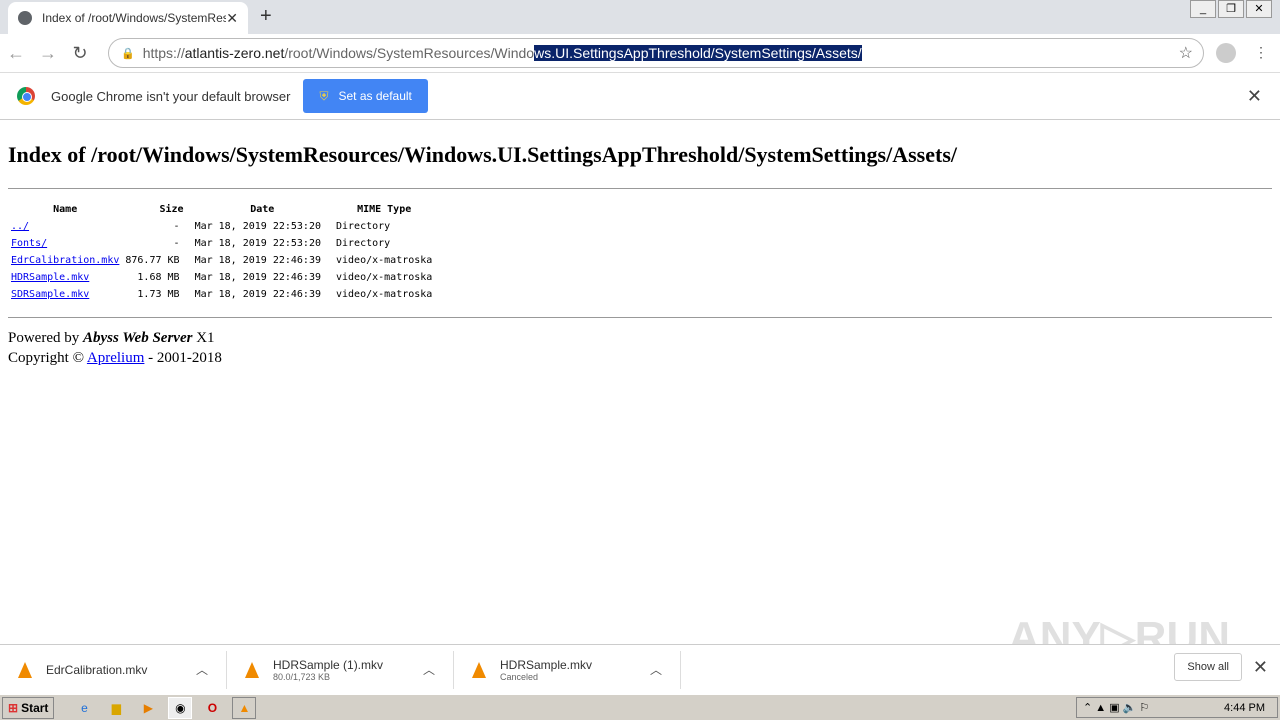 This screenshot has width=1280, height=720. What do you see at coordinates (1231, 9) in the screenshot?
I see `maximize-button: ❐` at bounding box center [1231, 9].